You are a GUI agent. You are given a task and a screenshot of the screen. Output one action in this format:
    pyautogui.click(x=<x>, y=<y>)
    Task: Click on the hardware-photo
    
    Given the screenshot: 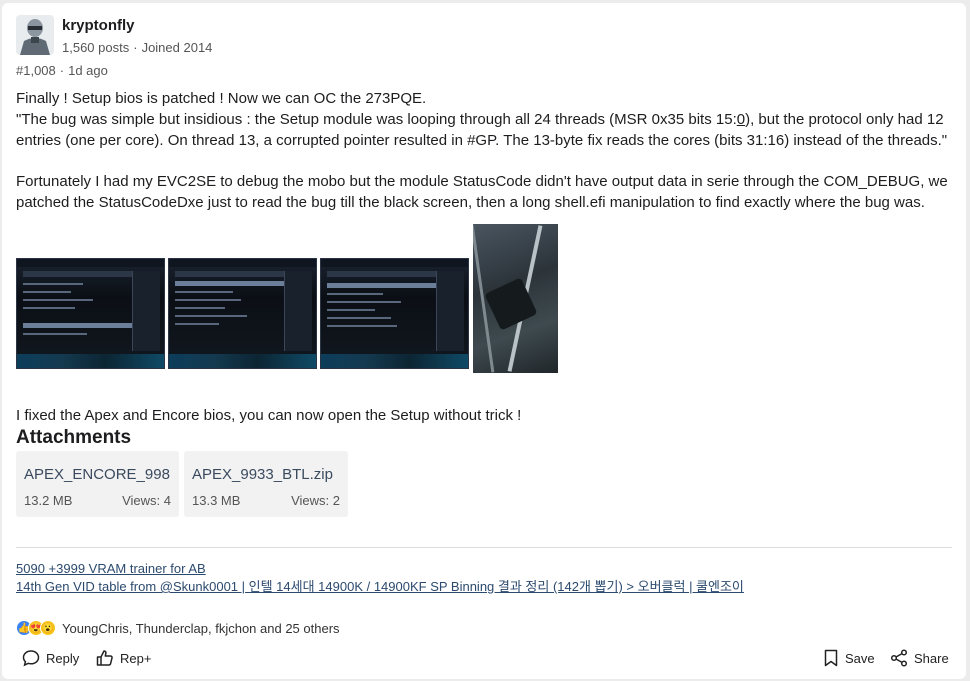 What is the action you would take?
    pyautogui.click(x=515, y=298)
    